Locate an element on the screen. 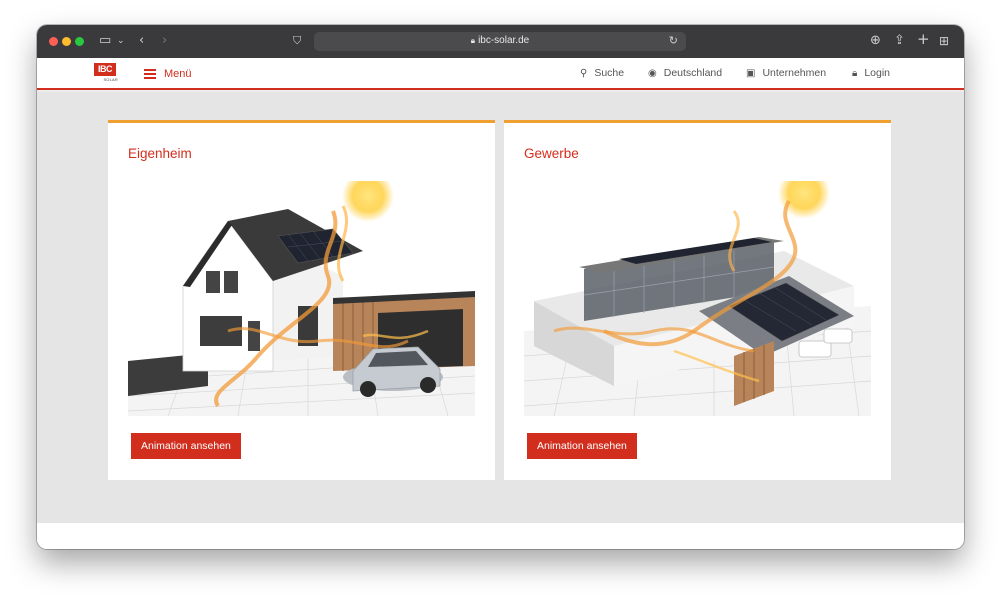  reload-icon: ↻ is located at coordinates (673, 40).